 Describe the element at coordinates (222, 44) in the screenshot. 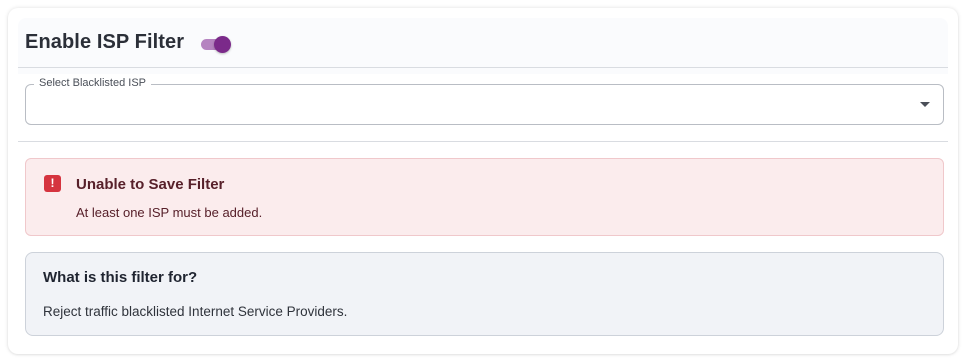

I see `toggle-thumb` at that location.